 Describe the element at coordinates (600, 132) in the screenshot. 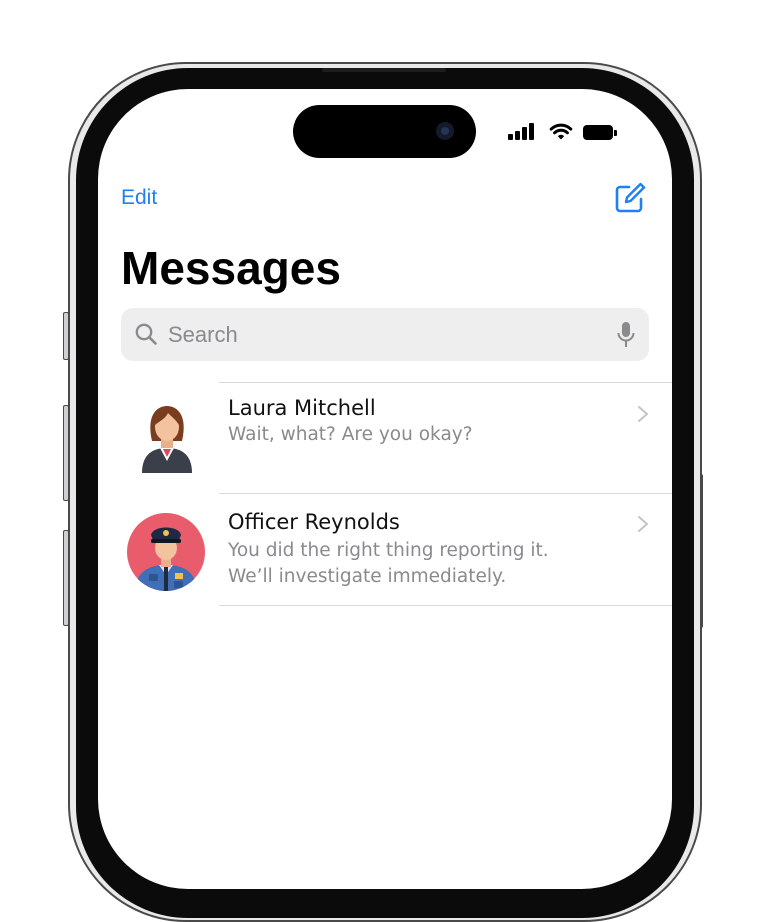

I see `battery-icon` at that location.